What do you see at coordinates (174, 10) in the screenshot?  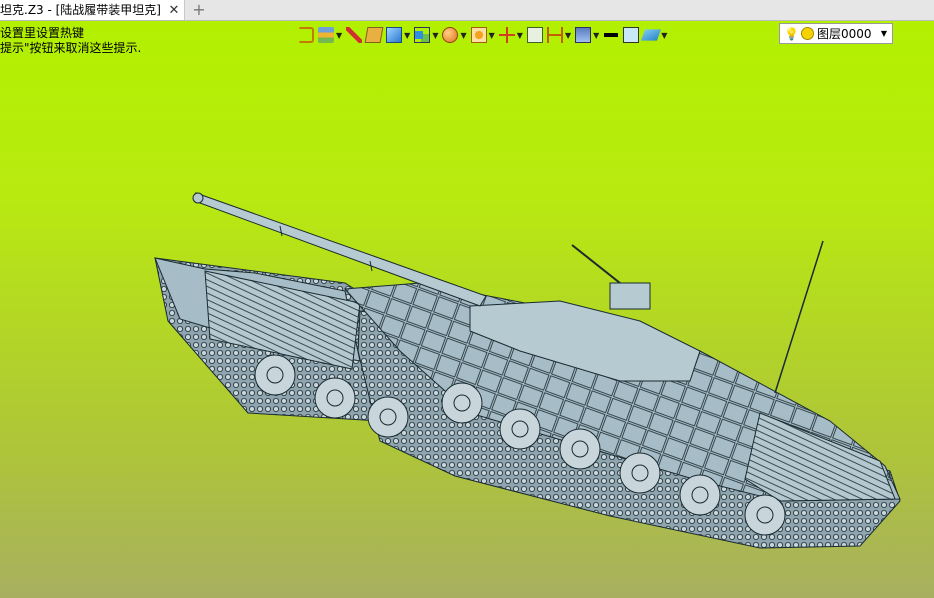 I see `close-icon: ✕` at bounding box center [174, 10].